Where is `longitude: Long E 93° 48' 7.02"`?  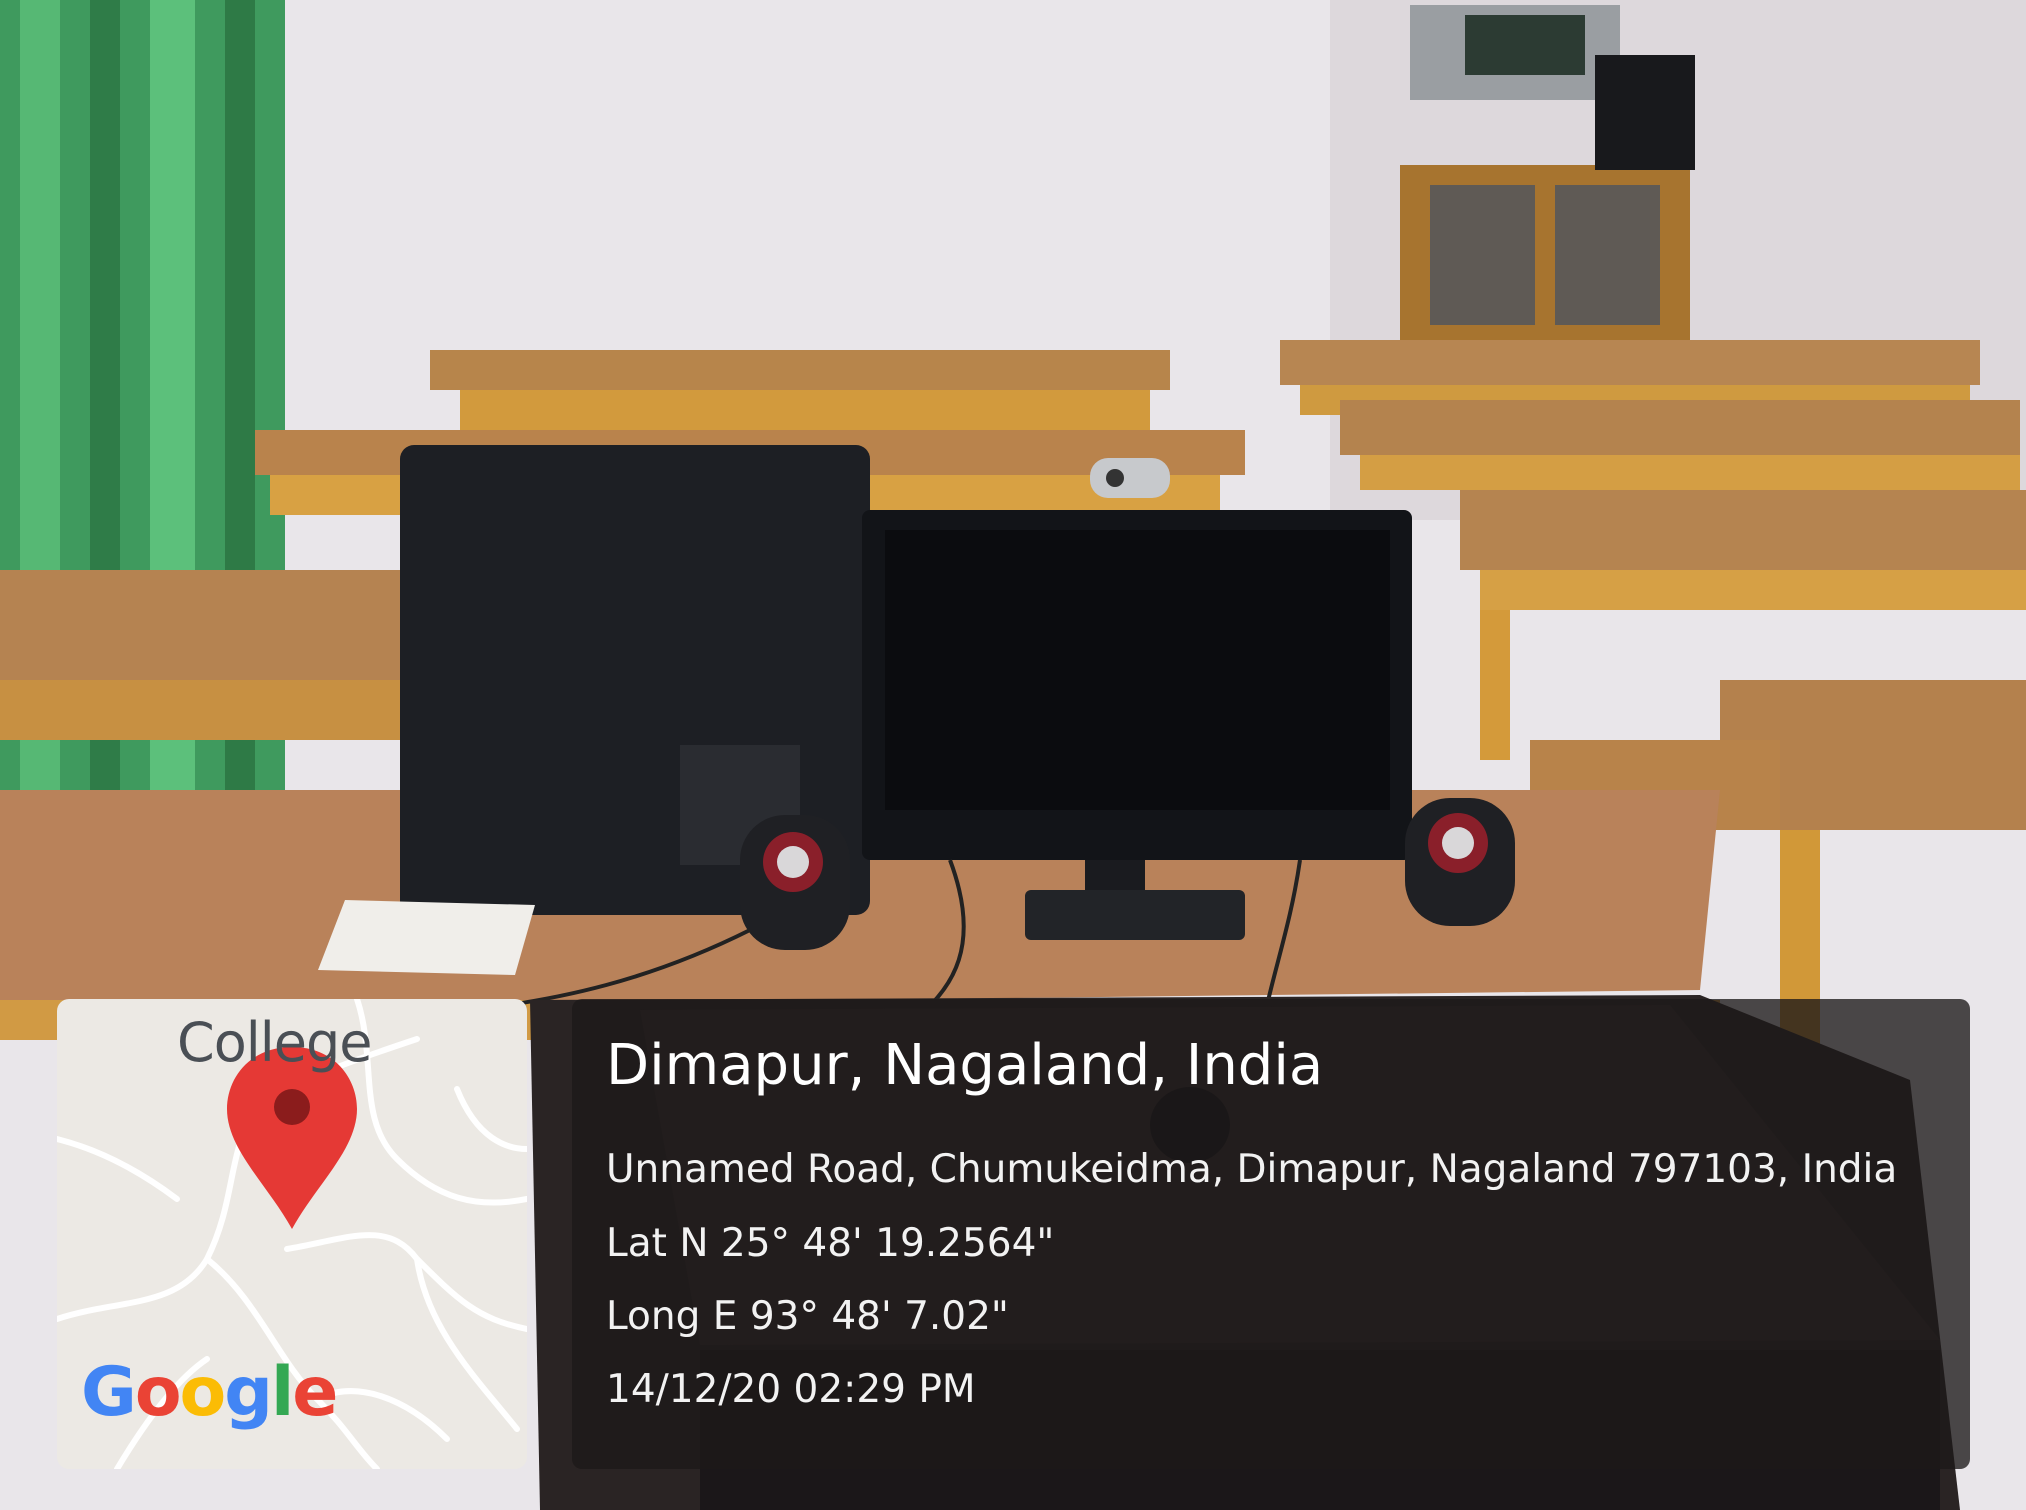
longitude: Long E 93° 48' 7.02" is located at coordinates (807, 1316).